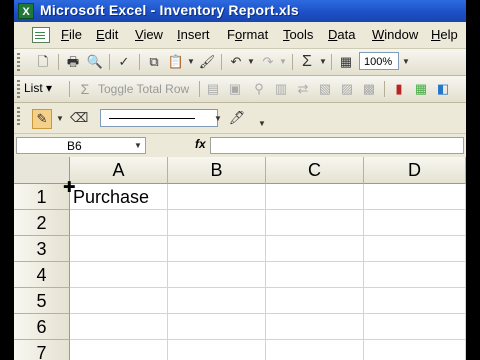  What do you see at coordinates (119, 249) in the screenshot?
I see `cell-a3` at bounding box center [119, 249].